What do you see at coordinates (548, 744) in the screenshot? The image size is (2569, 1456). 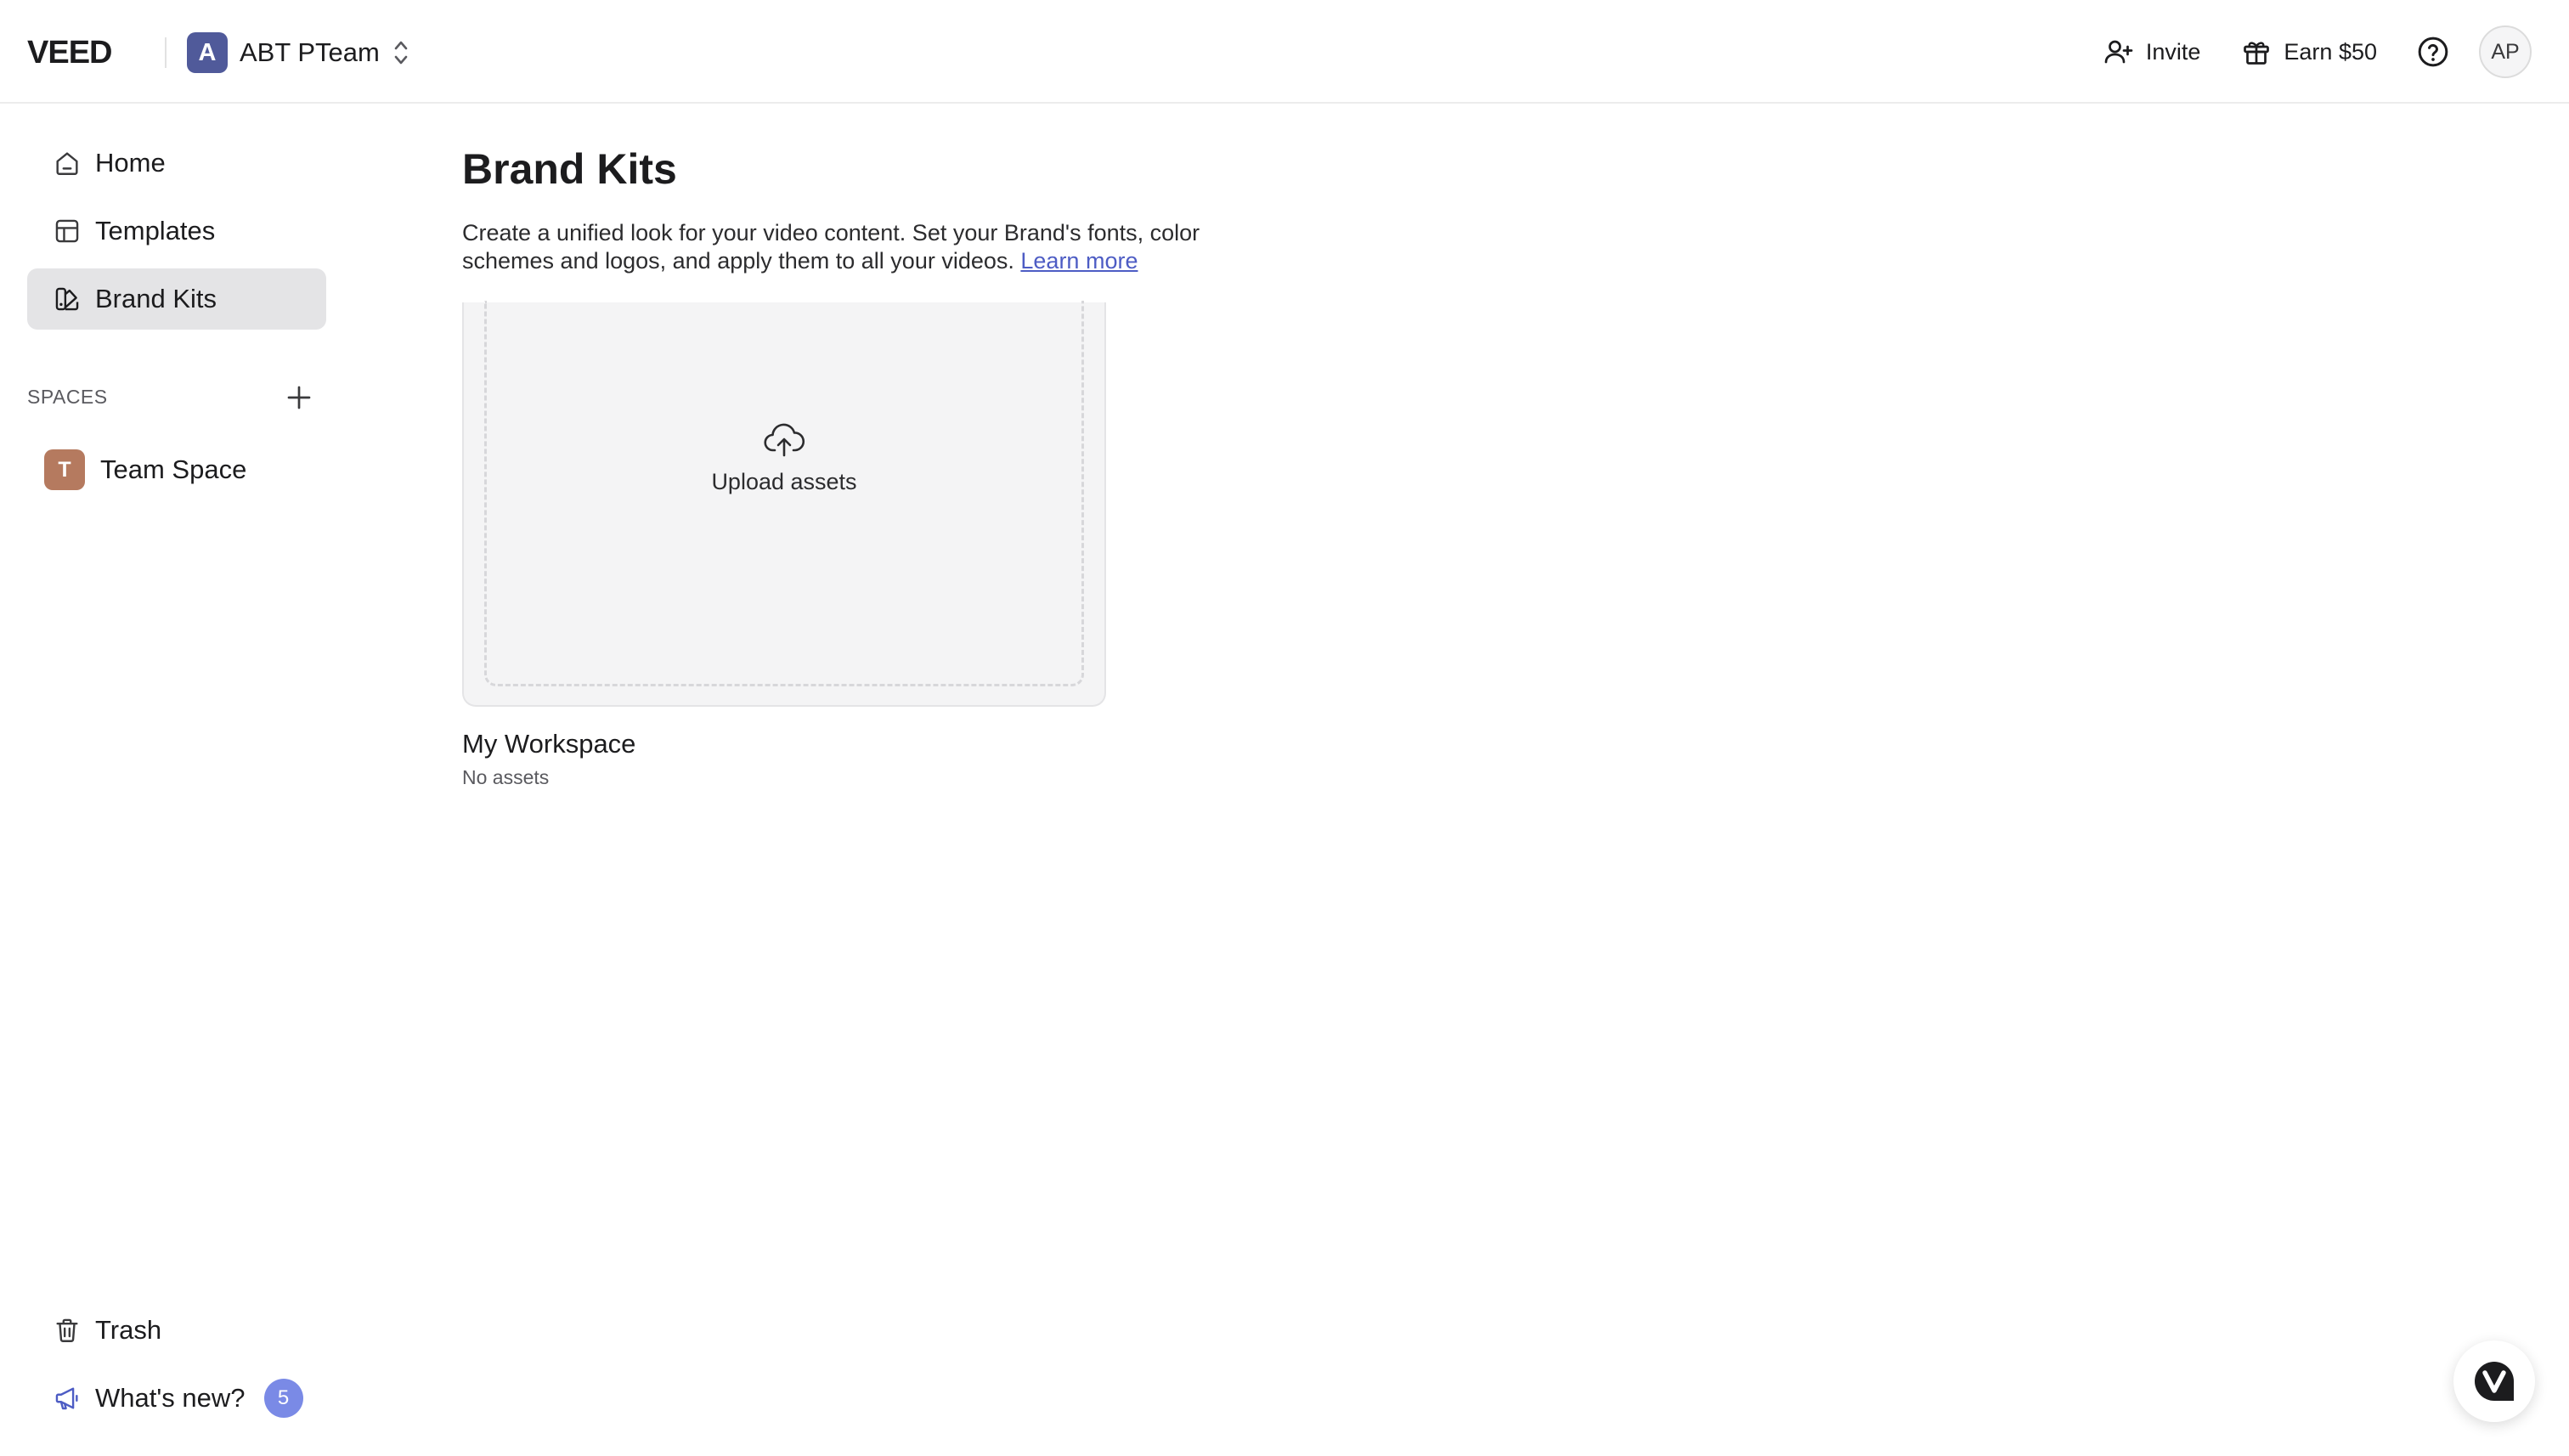 I see `brand-kit-name: My Workspace` at bounding box center [548, 744].